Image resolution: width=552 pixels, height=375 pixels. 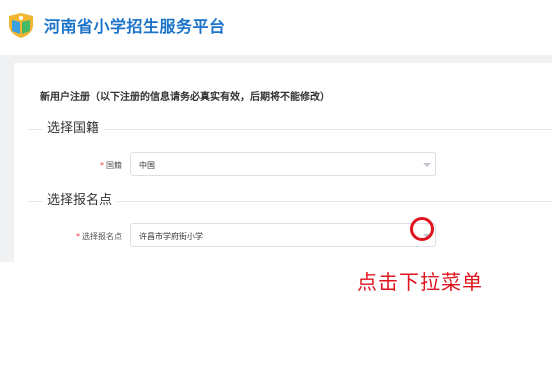 I want to click on site-title: 河南省小学招生服务平台, so click(x=135, y=26).